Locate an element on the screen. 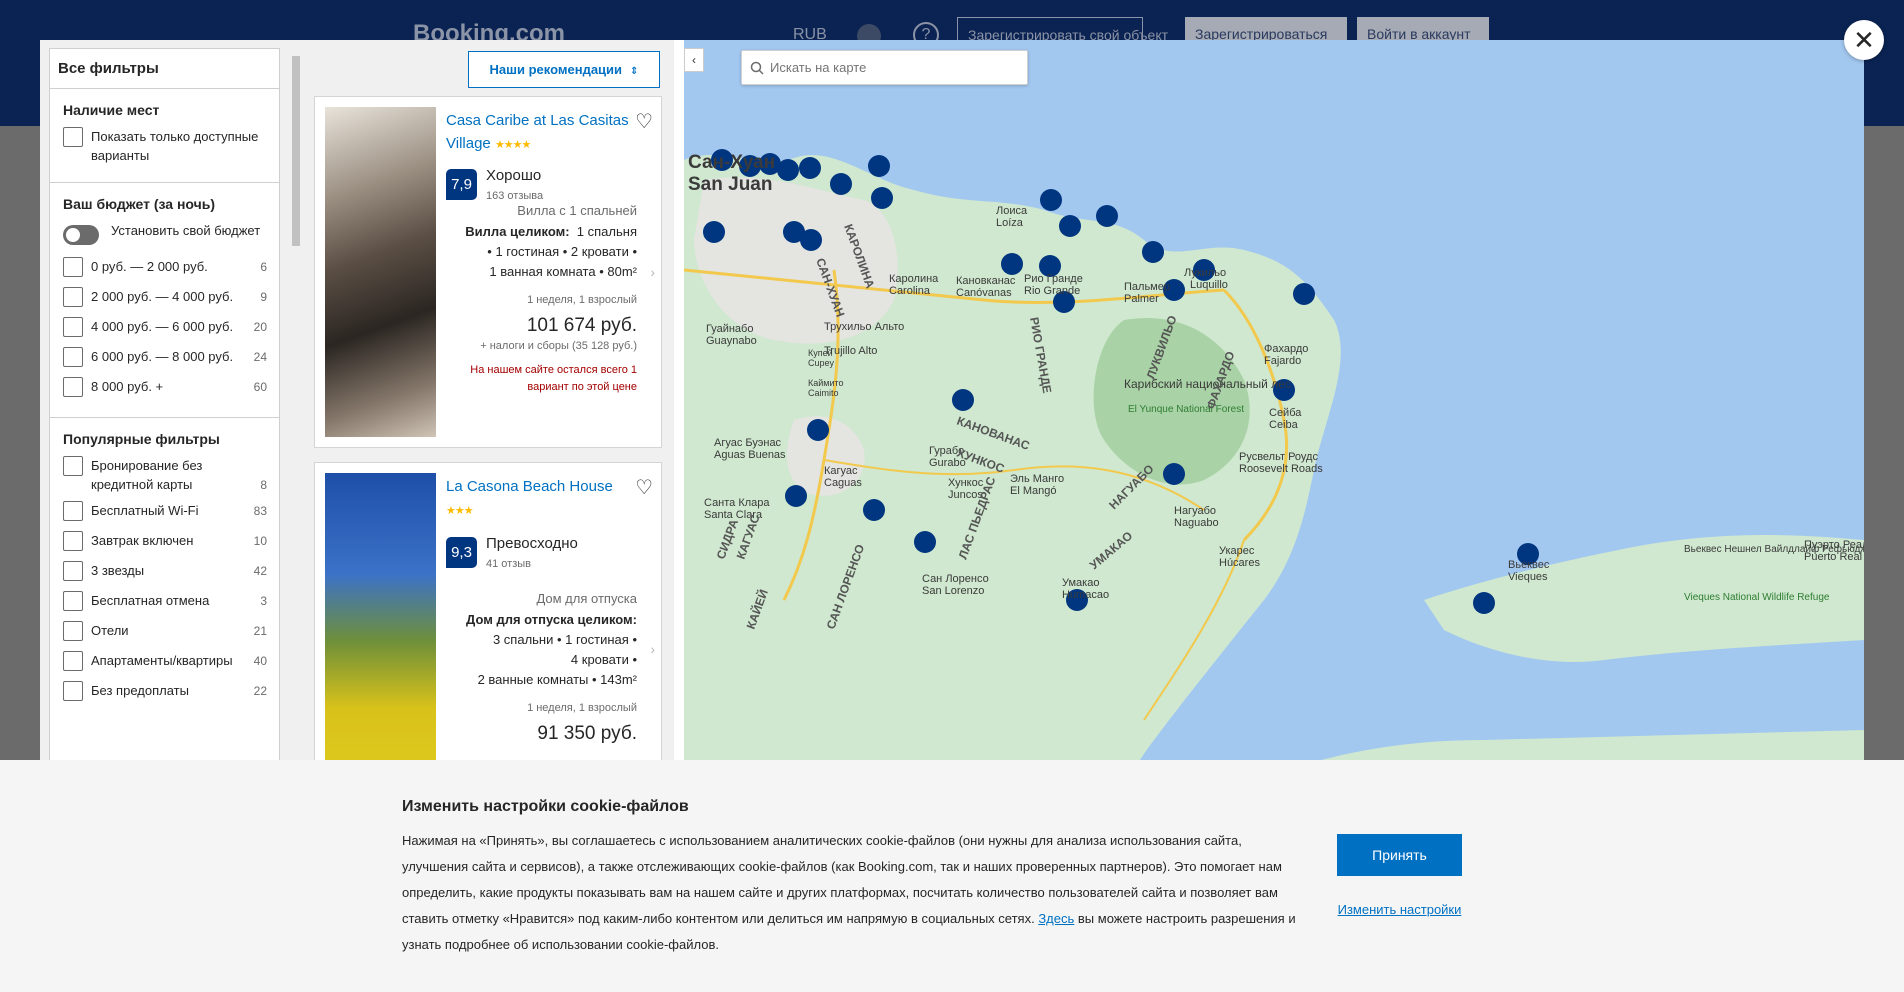  close-icon: ✕ is located at coordinates (1864, 40).